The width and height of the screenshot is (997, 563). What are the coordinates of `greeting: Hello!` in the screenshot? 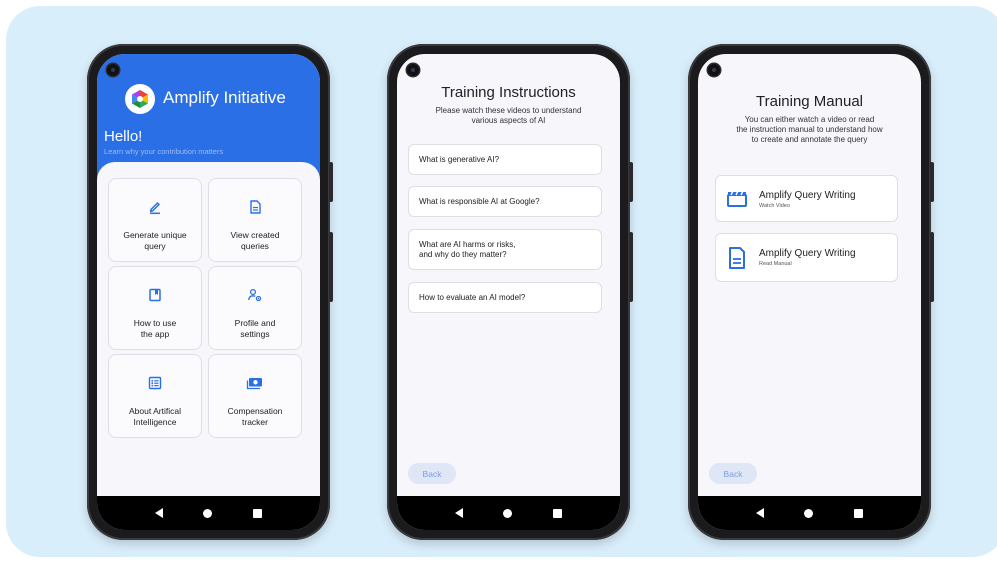 It's located at (123, 136).